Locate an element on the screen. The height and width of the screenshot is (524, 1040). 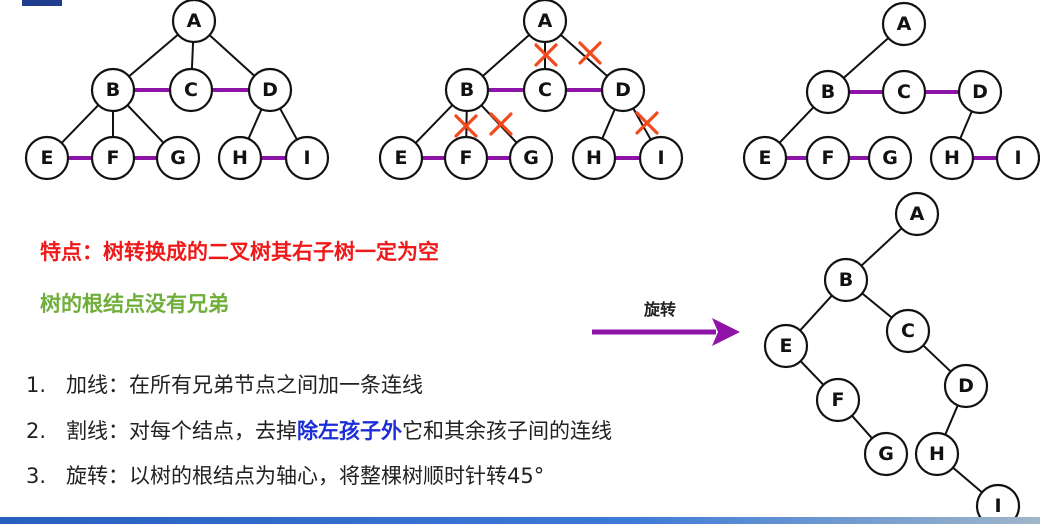
tree-edge-C-D is located at coordinates (937, 358).